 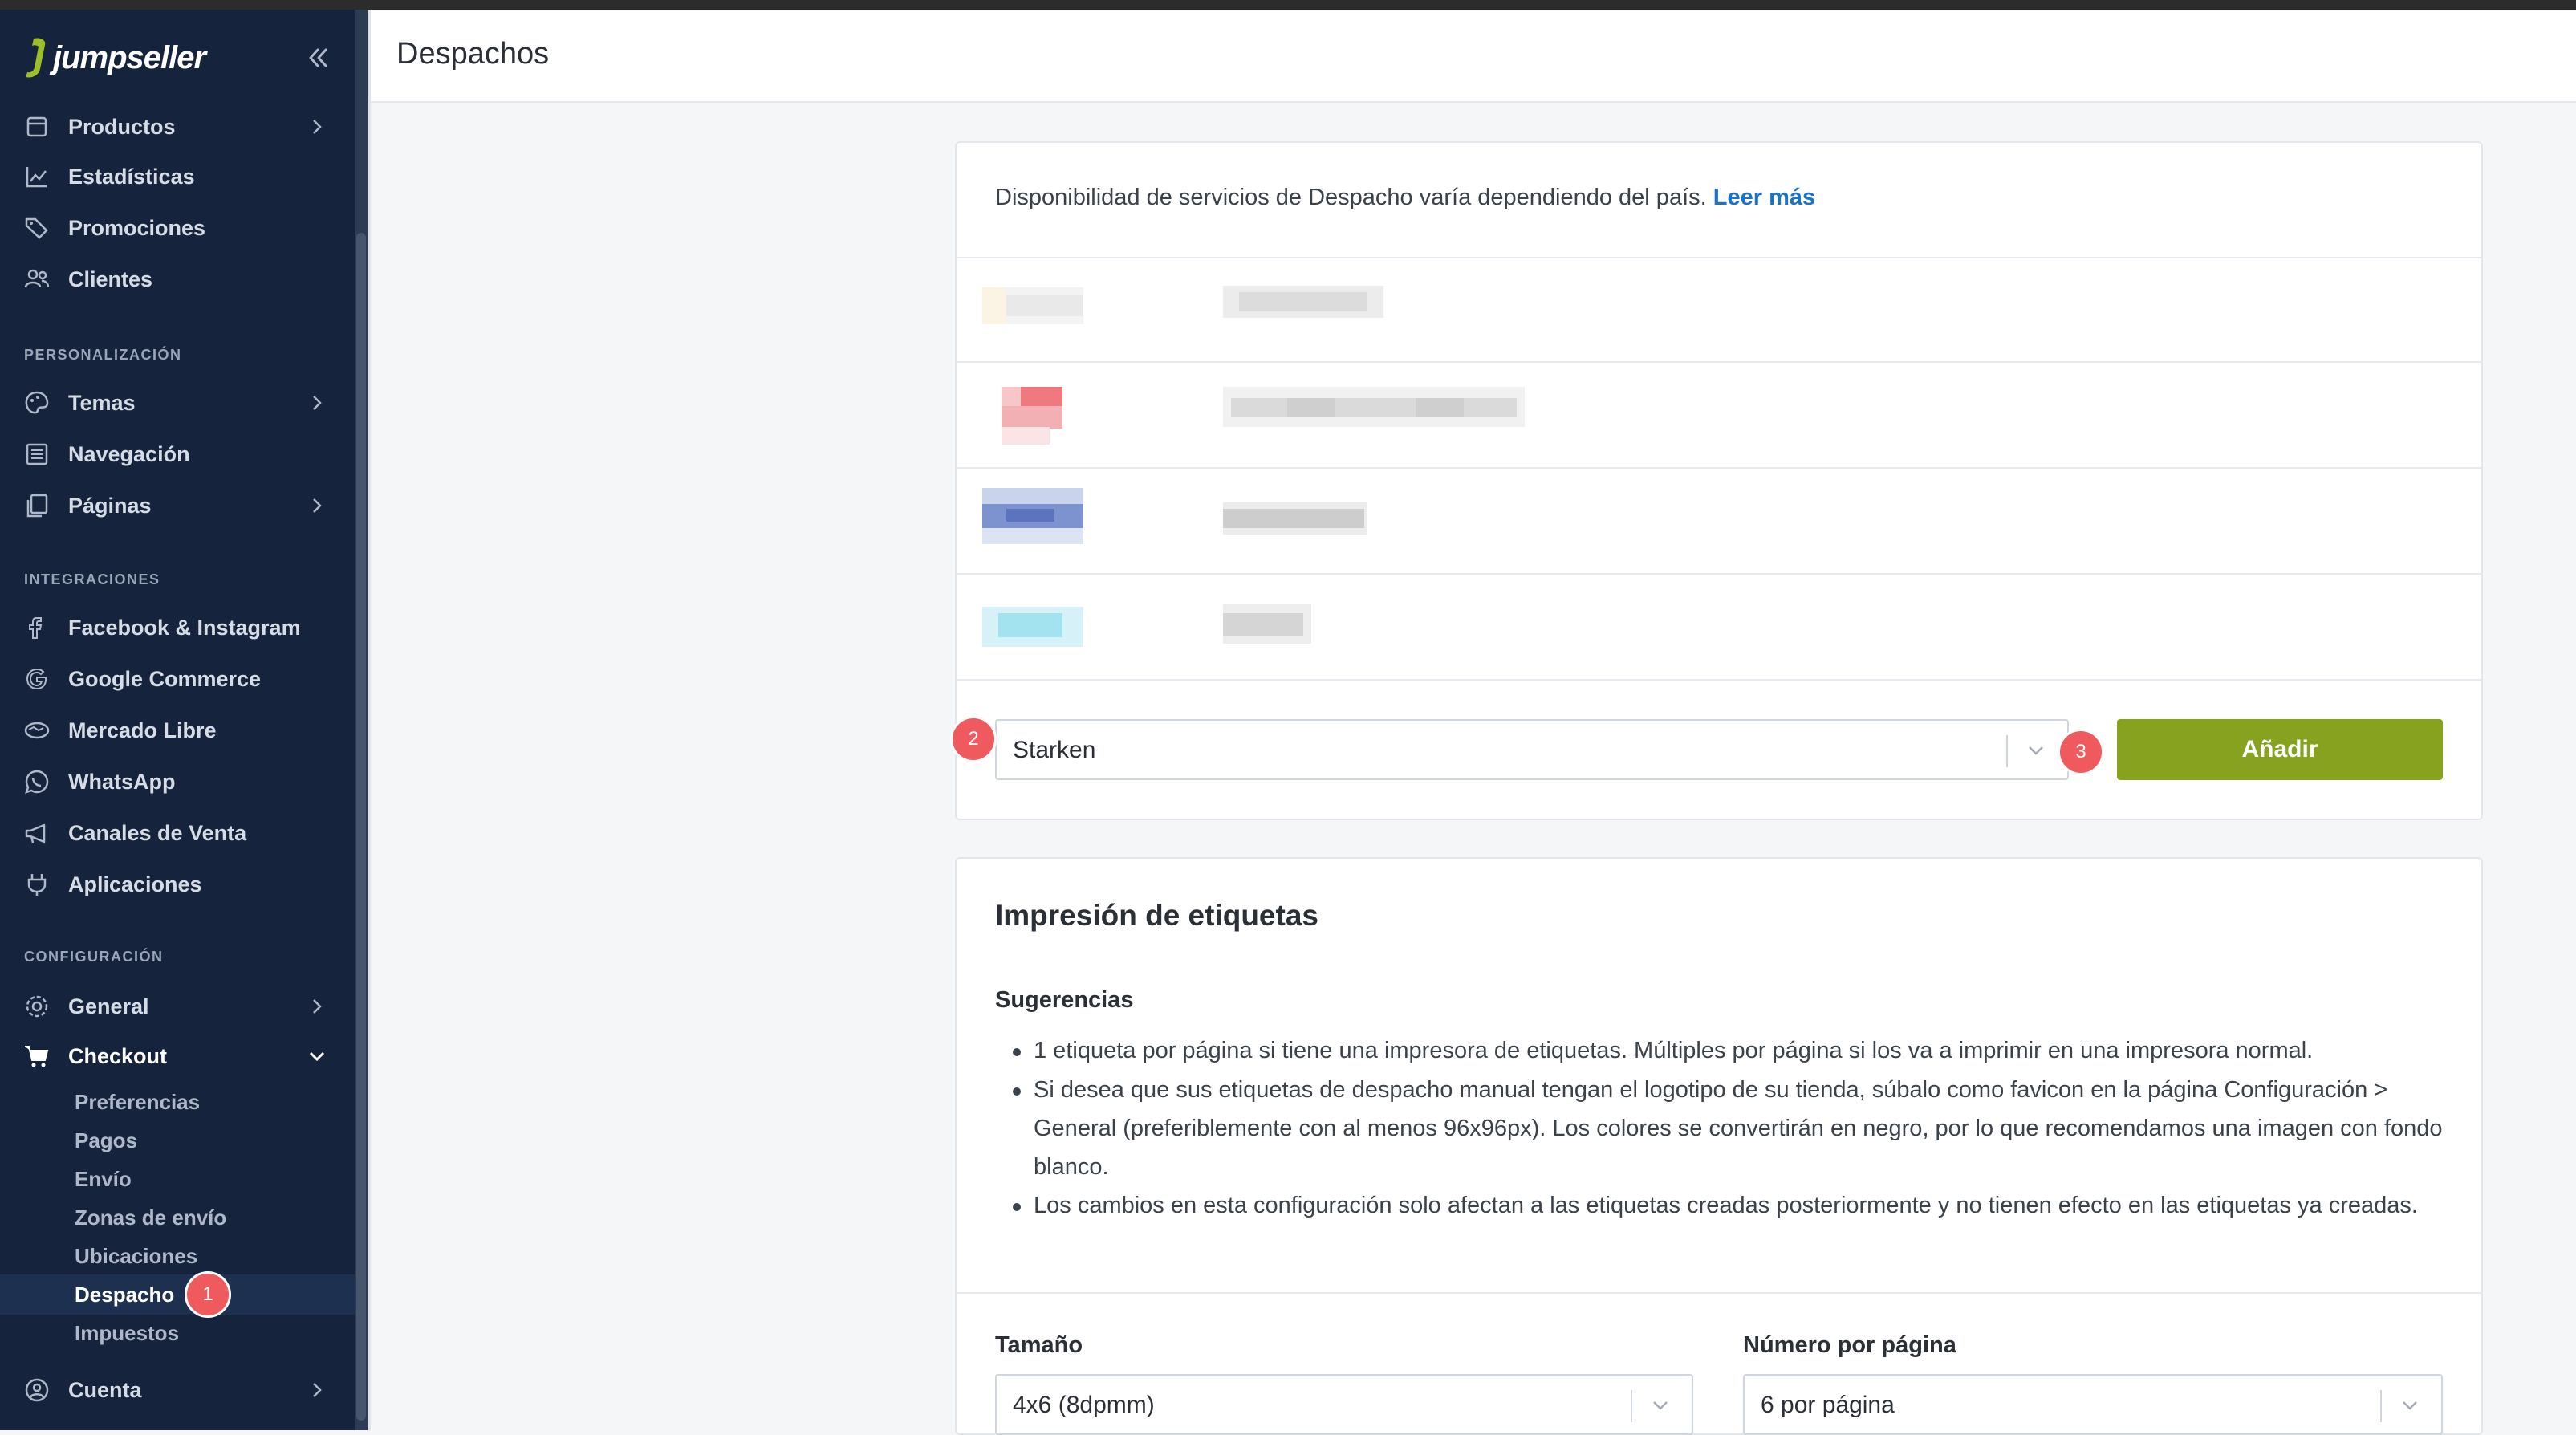 I want to click on google-icon, so click(x=36, y=679).